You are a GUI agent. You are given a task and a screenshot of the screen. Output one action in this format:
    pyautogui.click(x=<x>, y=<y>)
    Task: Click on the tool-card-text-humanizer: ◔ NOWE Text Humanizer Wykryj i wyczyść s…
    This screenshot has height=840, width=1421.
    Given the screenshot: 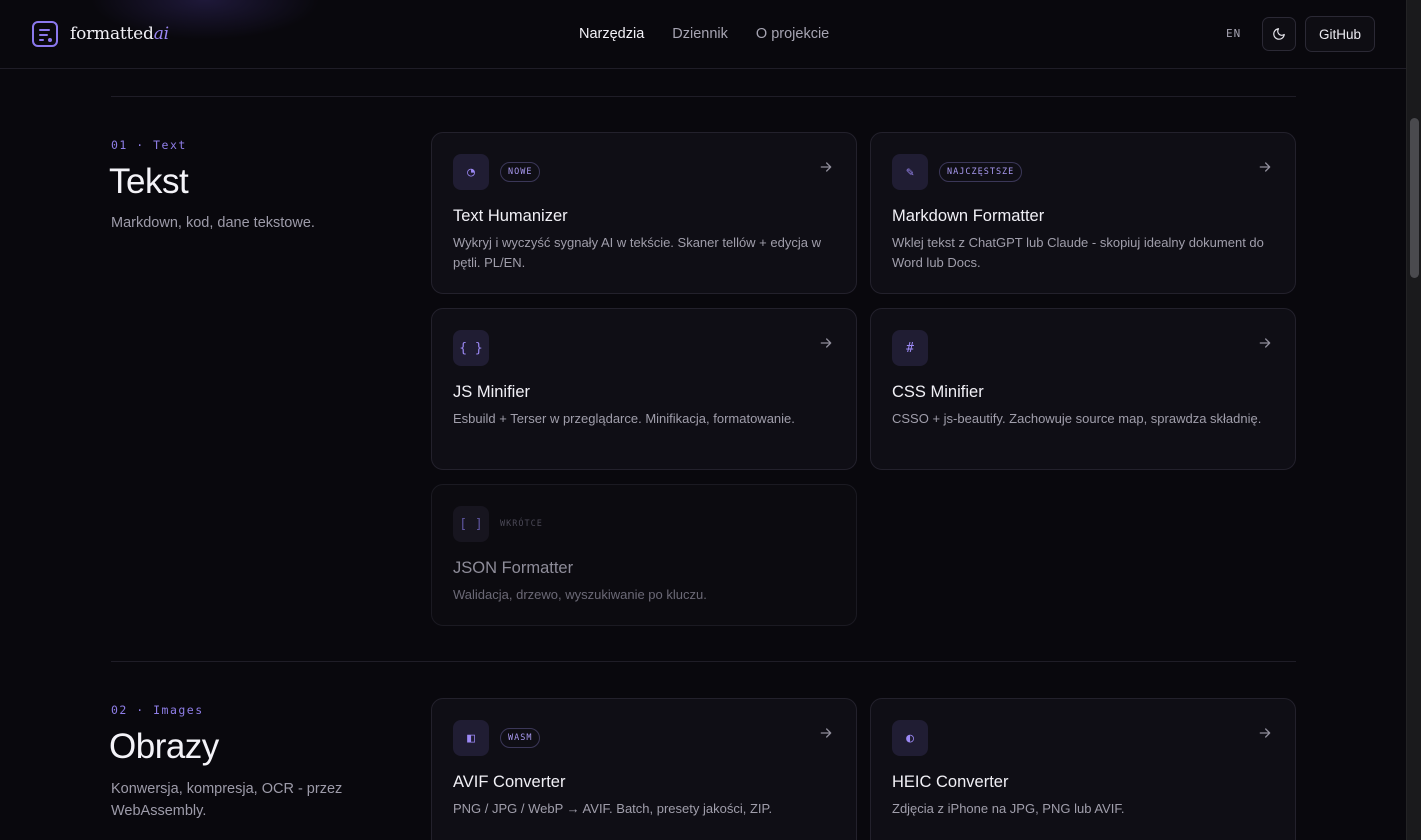 What is the action you would take?
    pyautogui.click(x=644, y=213)
    